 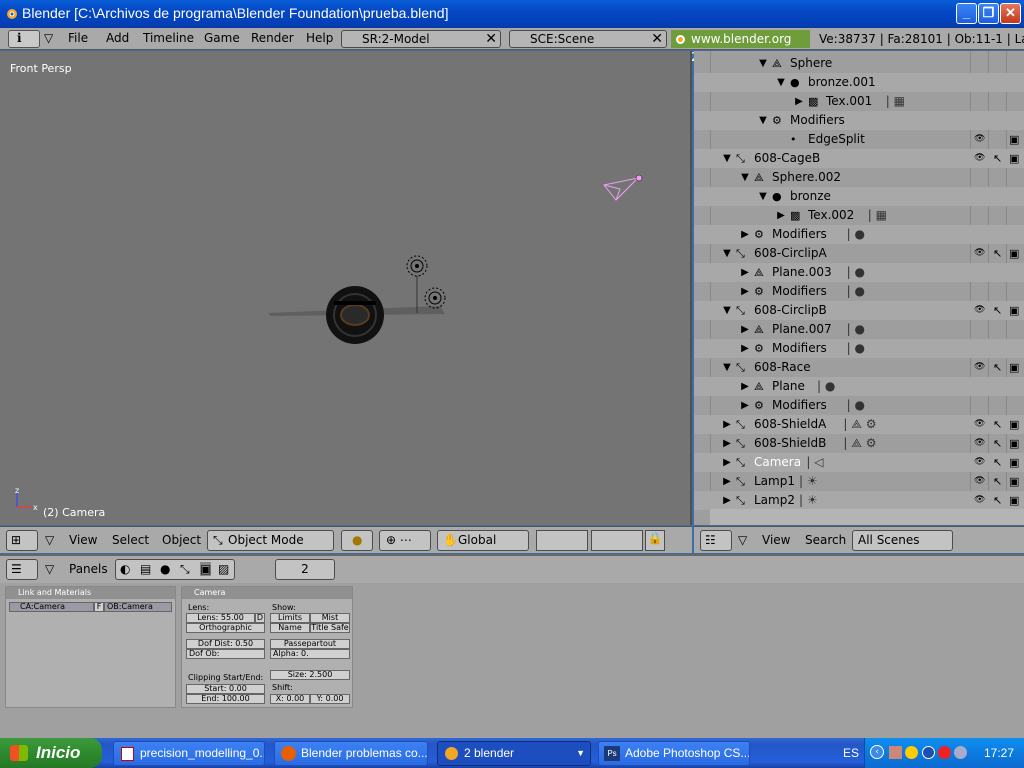 I want to click on editor-type-button: ☰, so click(x=22, y=569).